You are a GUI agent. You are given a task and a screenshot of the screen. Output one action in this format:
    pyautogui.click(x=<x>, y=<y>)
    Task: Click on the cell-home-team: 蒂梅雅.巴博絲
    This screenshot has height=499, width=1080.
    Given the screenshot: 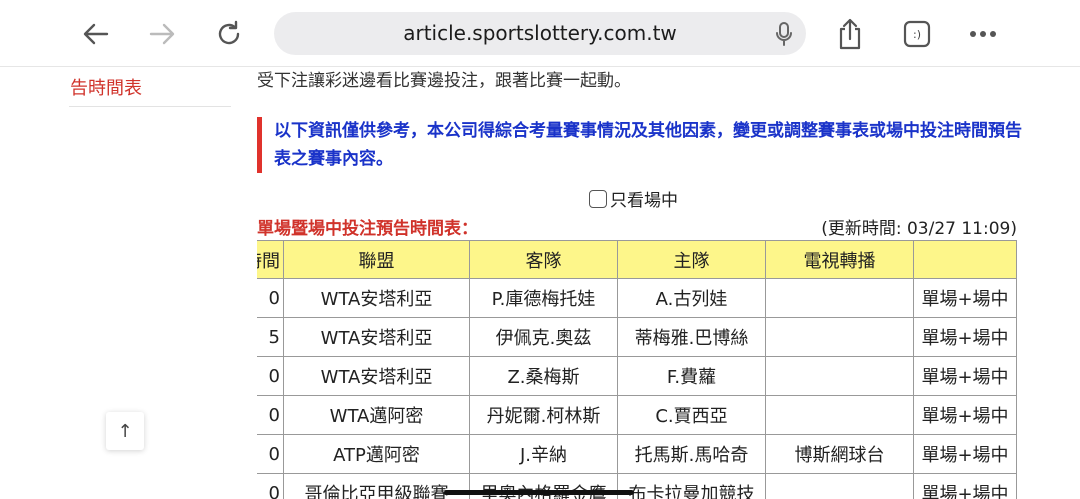 What is the action you would take?
    pyautogui.click(x=692, y=337)
    